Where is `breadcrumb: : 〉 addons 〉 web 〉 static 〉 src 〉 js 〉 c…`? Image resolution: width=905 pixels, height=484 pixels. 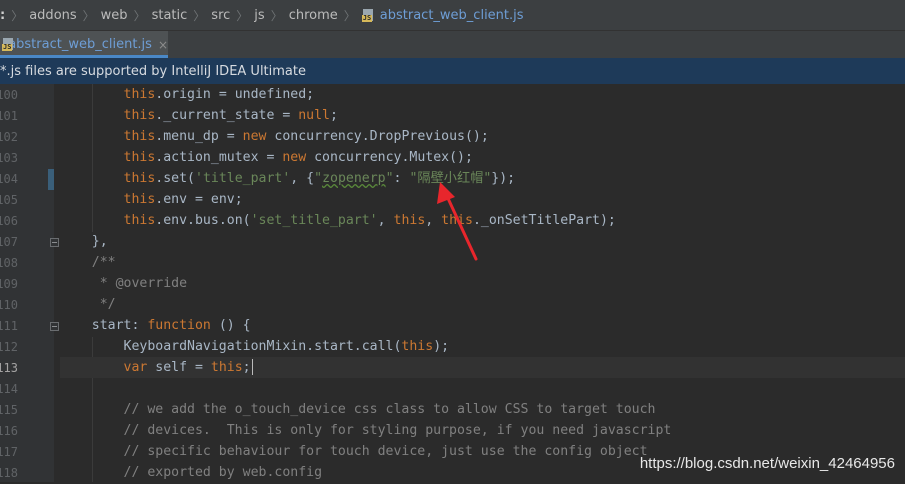 breadcrumb: : 〉 addons 〉 web 〉 static 〉 src 〉 js 〉 c… is located at coordinates (452, 15).